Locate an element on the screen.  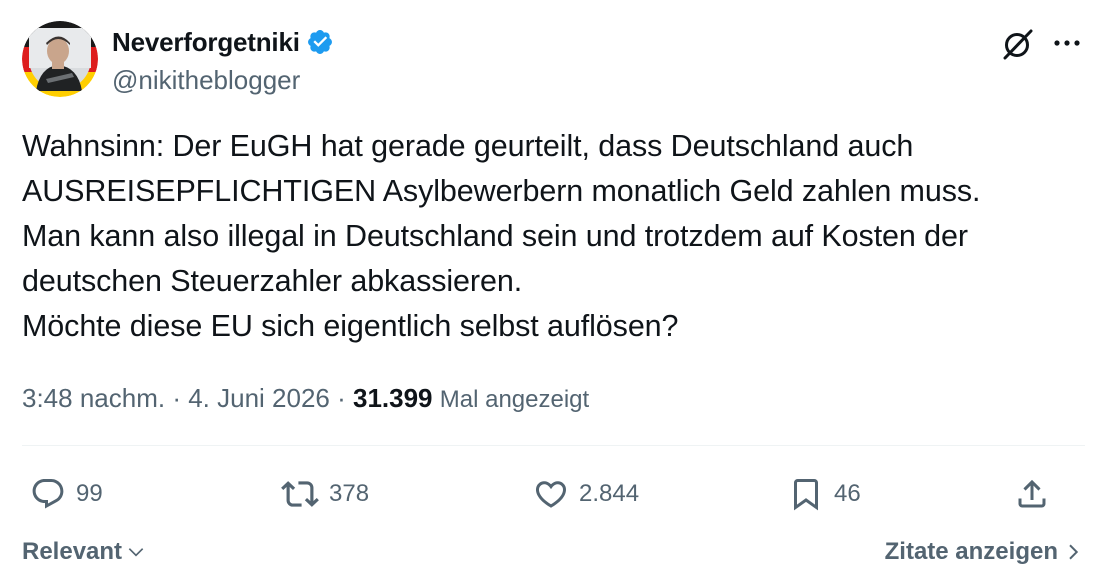
author-display-name: Neverforgetniki is located at coordinates (206, 42).